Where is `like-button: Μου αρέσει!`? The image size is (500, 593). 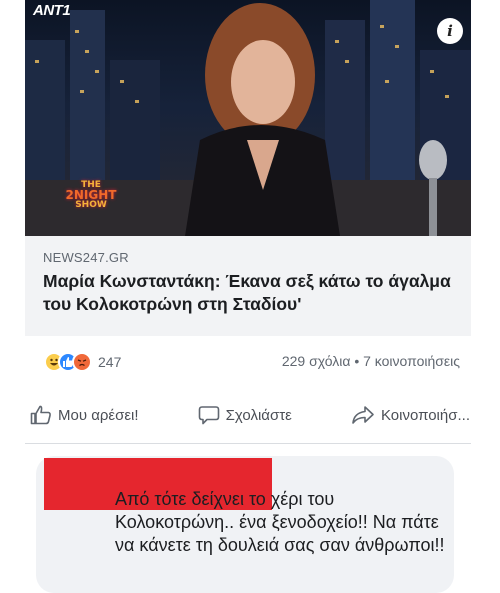 like-button: Μου αρέσει! is located at coordinates (84, 415).